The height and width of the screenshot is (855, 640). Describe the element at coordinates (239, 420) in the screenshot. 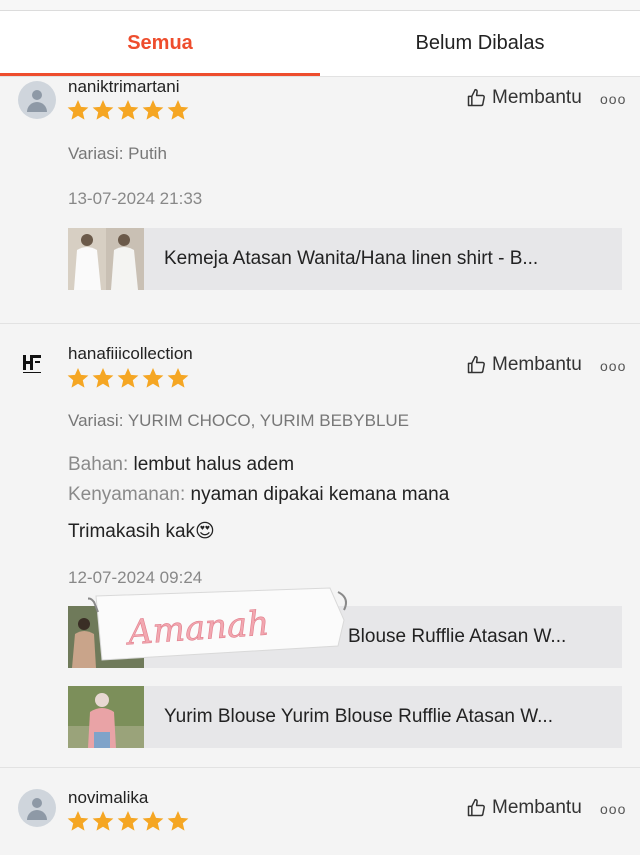

I see `review-variation: Variasi: YURIM CHOCO, YURIM BEBYBLUE` at that location.